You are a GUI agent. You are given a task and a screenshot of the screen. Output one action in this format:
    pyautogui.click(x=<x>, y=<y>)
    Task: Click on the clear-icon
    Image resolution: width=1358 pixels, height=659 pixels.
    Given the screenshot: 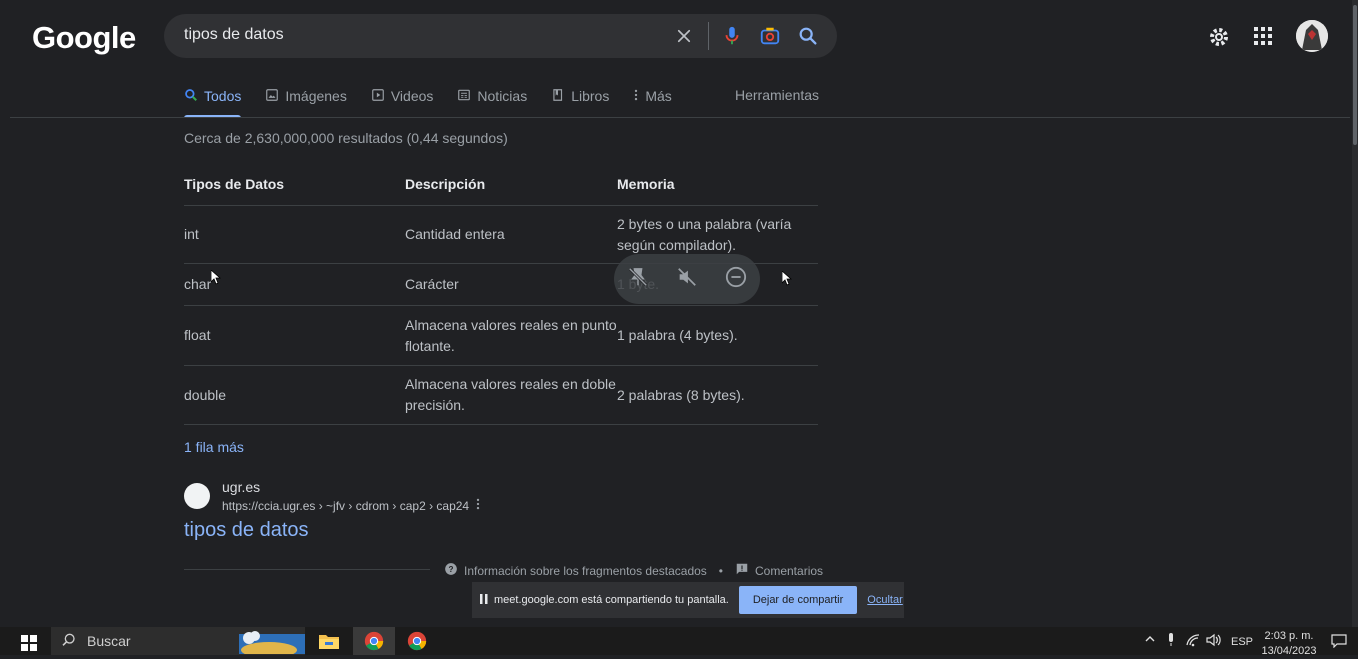 What is the action you would take?
    pyautogui.click(x=684, y=36)
    